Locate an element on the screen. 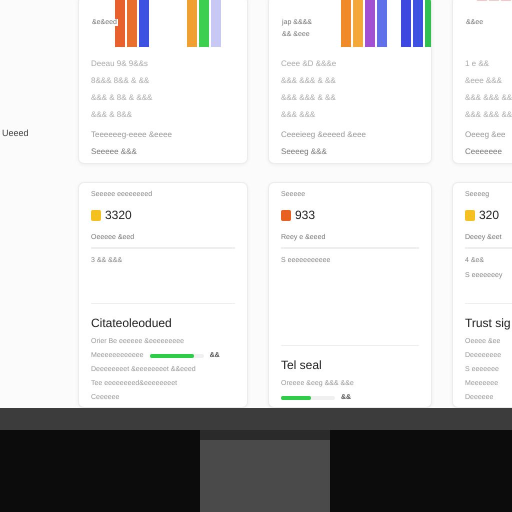 This screenshot has height=512, width=512. stat-line: &&& & 8&& is located at coordinates (112, 114).